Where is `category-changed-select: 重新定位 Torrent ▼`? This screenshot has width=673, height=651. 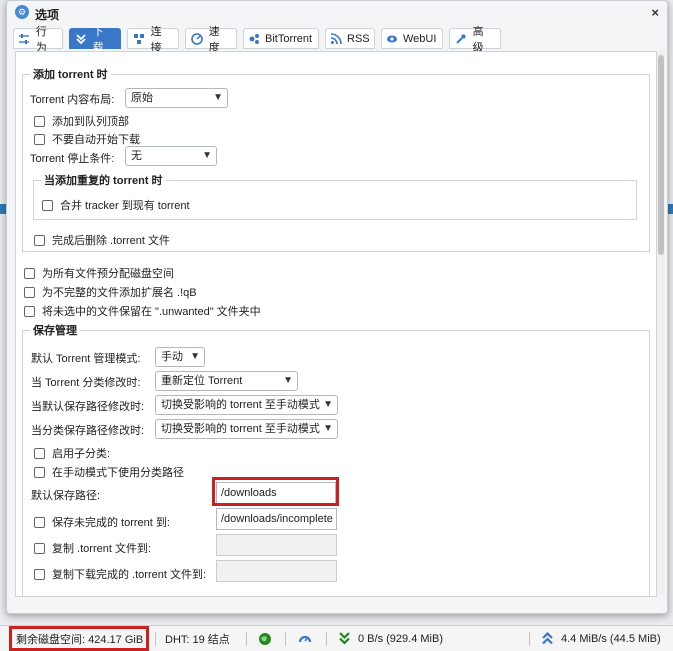 category-changed-select: 重新定位 Torrent ▼ is located at coordinates (226, 381).